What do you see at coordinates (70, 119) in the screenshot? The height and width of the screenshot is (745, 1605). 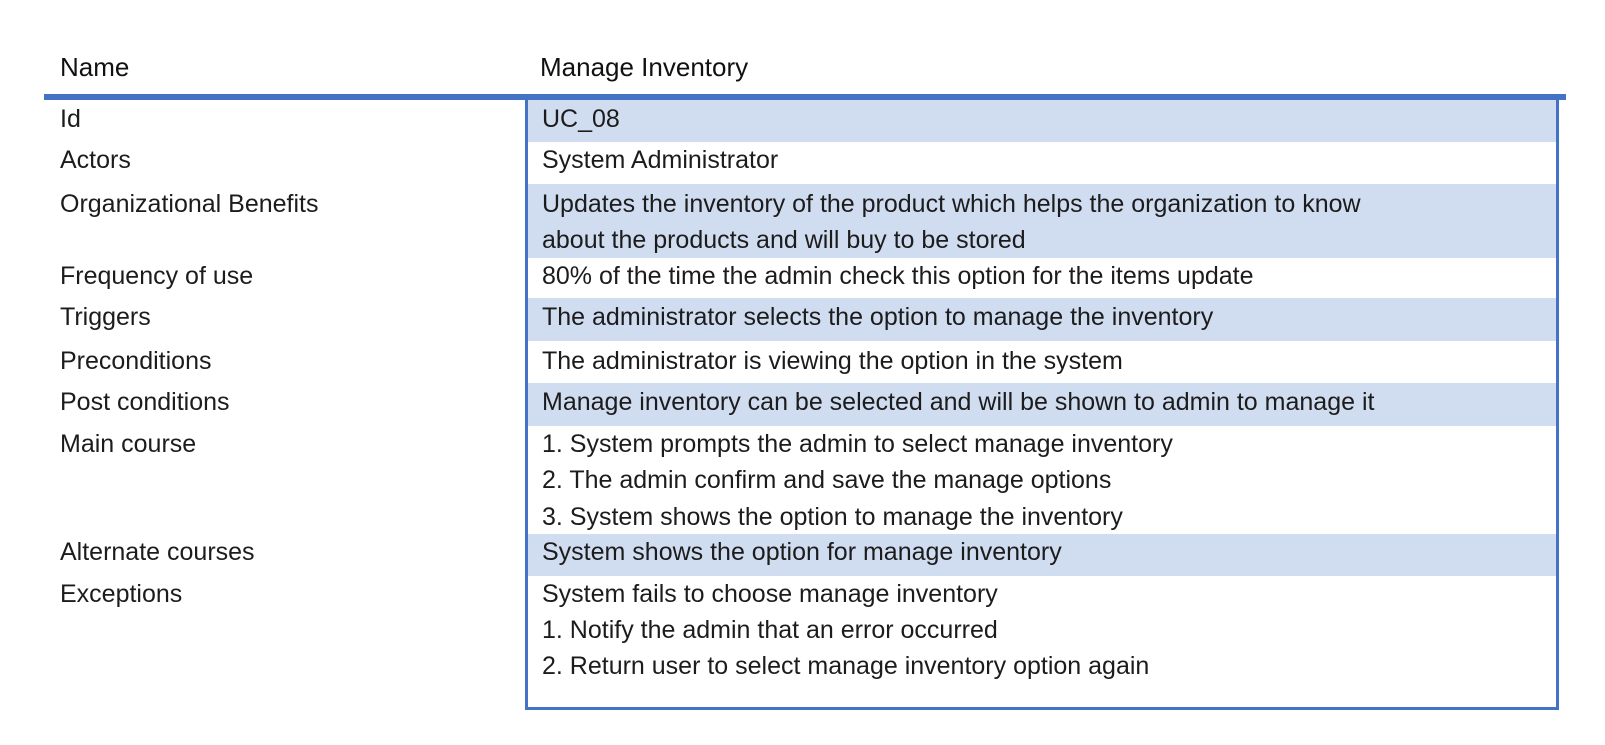 I see `row-label-id: Id` at bounding box center [70, 119].